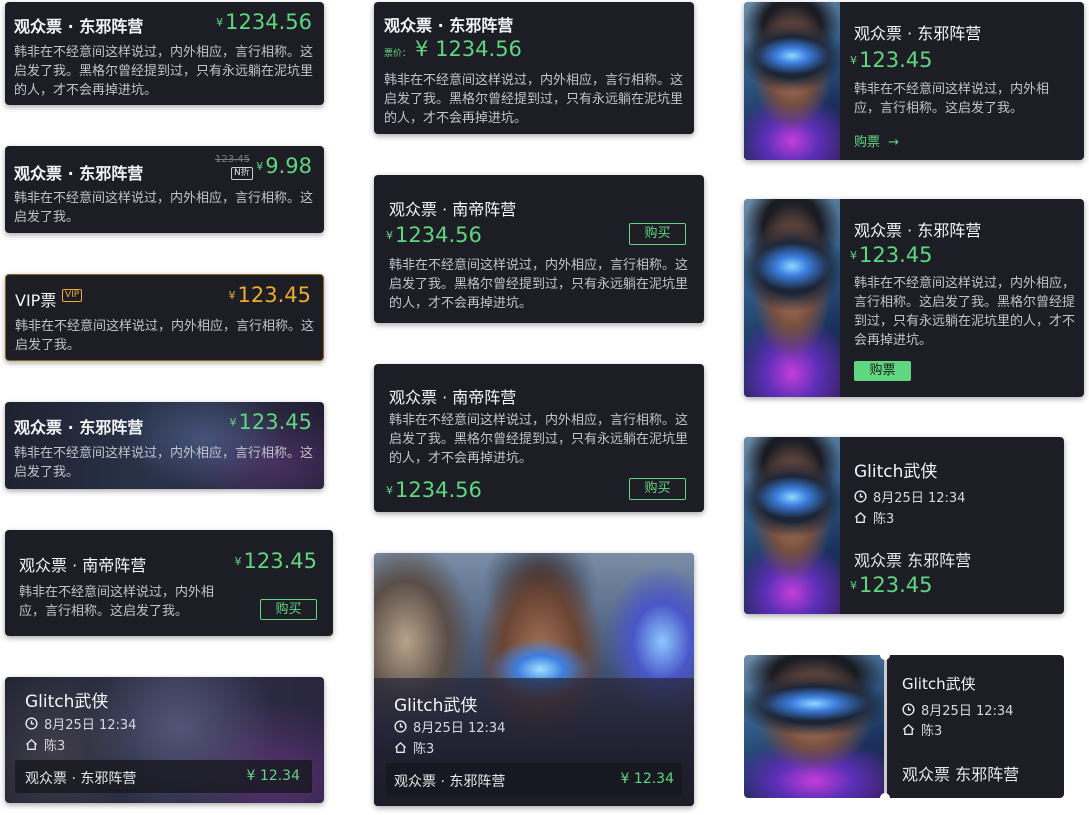 This screenshot has height=815, width=1089. I want to click on price-row: 票价： ¥ 1234.56, so click(453, 49).